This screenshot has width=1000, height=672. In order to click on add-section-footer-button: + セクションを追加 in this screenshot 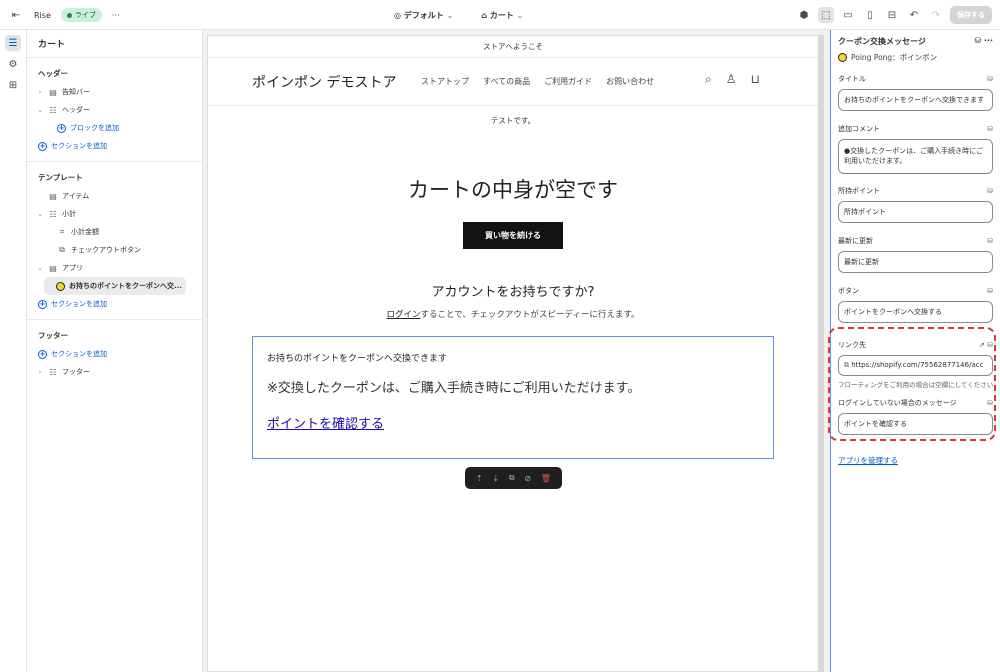, I will do `click(114, 354)`.